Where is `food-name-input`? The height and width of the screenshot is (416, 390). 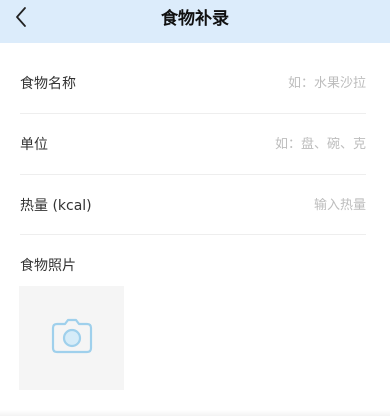 food-name-input is located at coordinates (276, 83).